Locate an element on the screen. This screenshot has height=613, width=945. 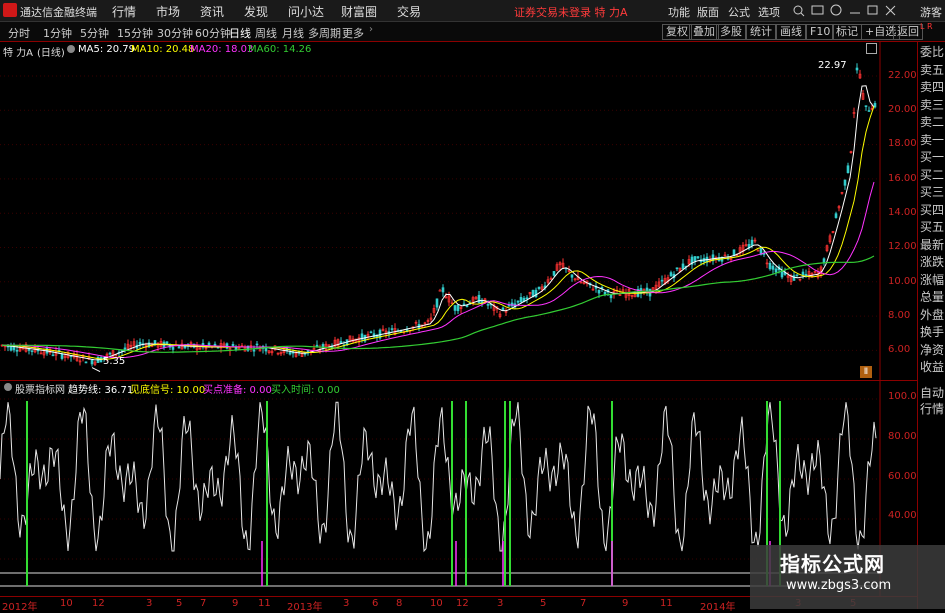
multi-stock-button: 多股 is located at coordinates (731, 32).